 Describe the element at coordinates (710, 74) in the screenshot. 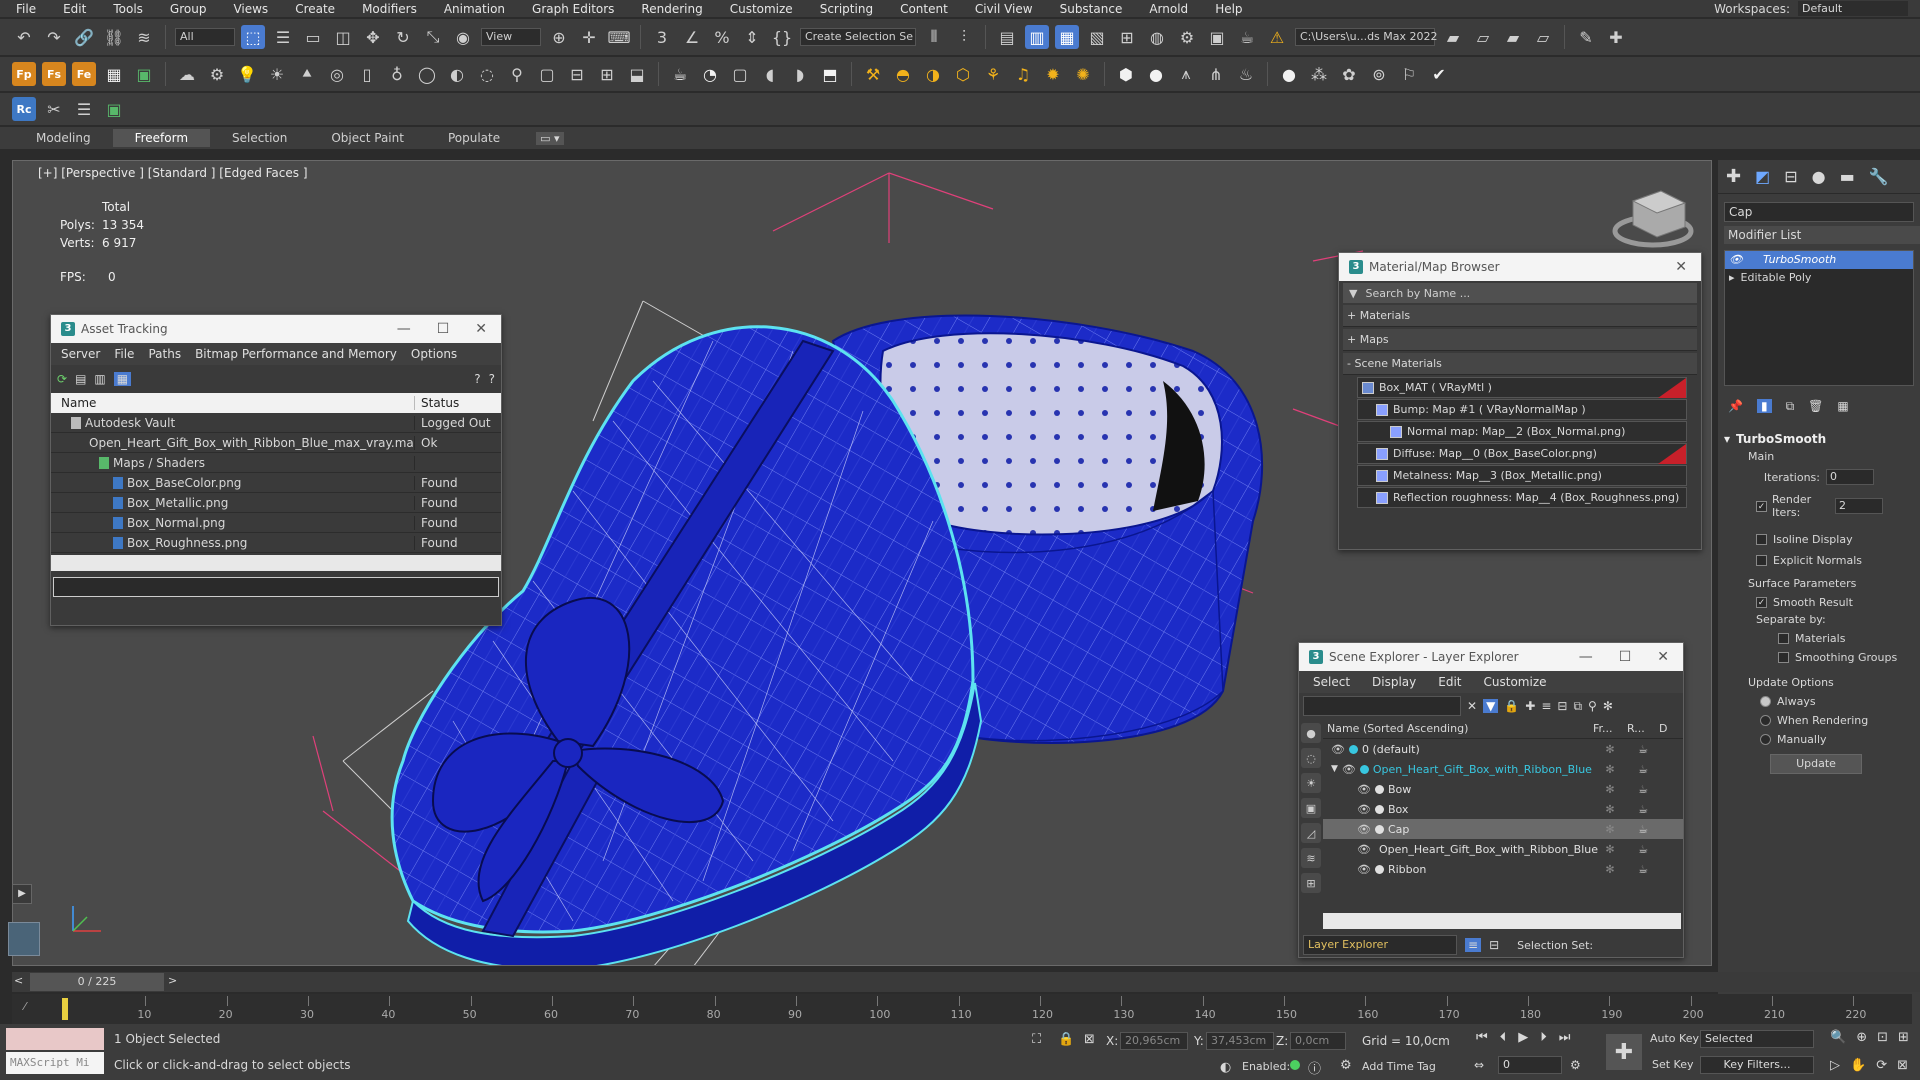

I see `ring-icon: ◔` at that location.